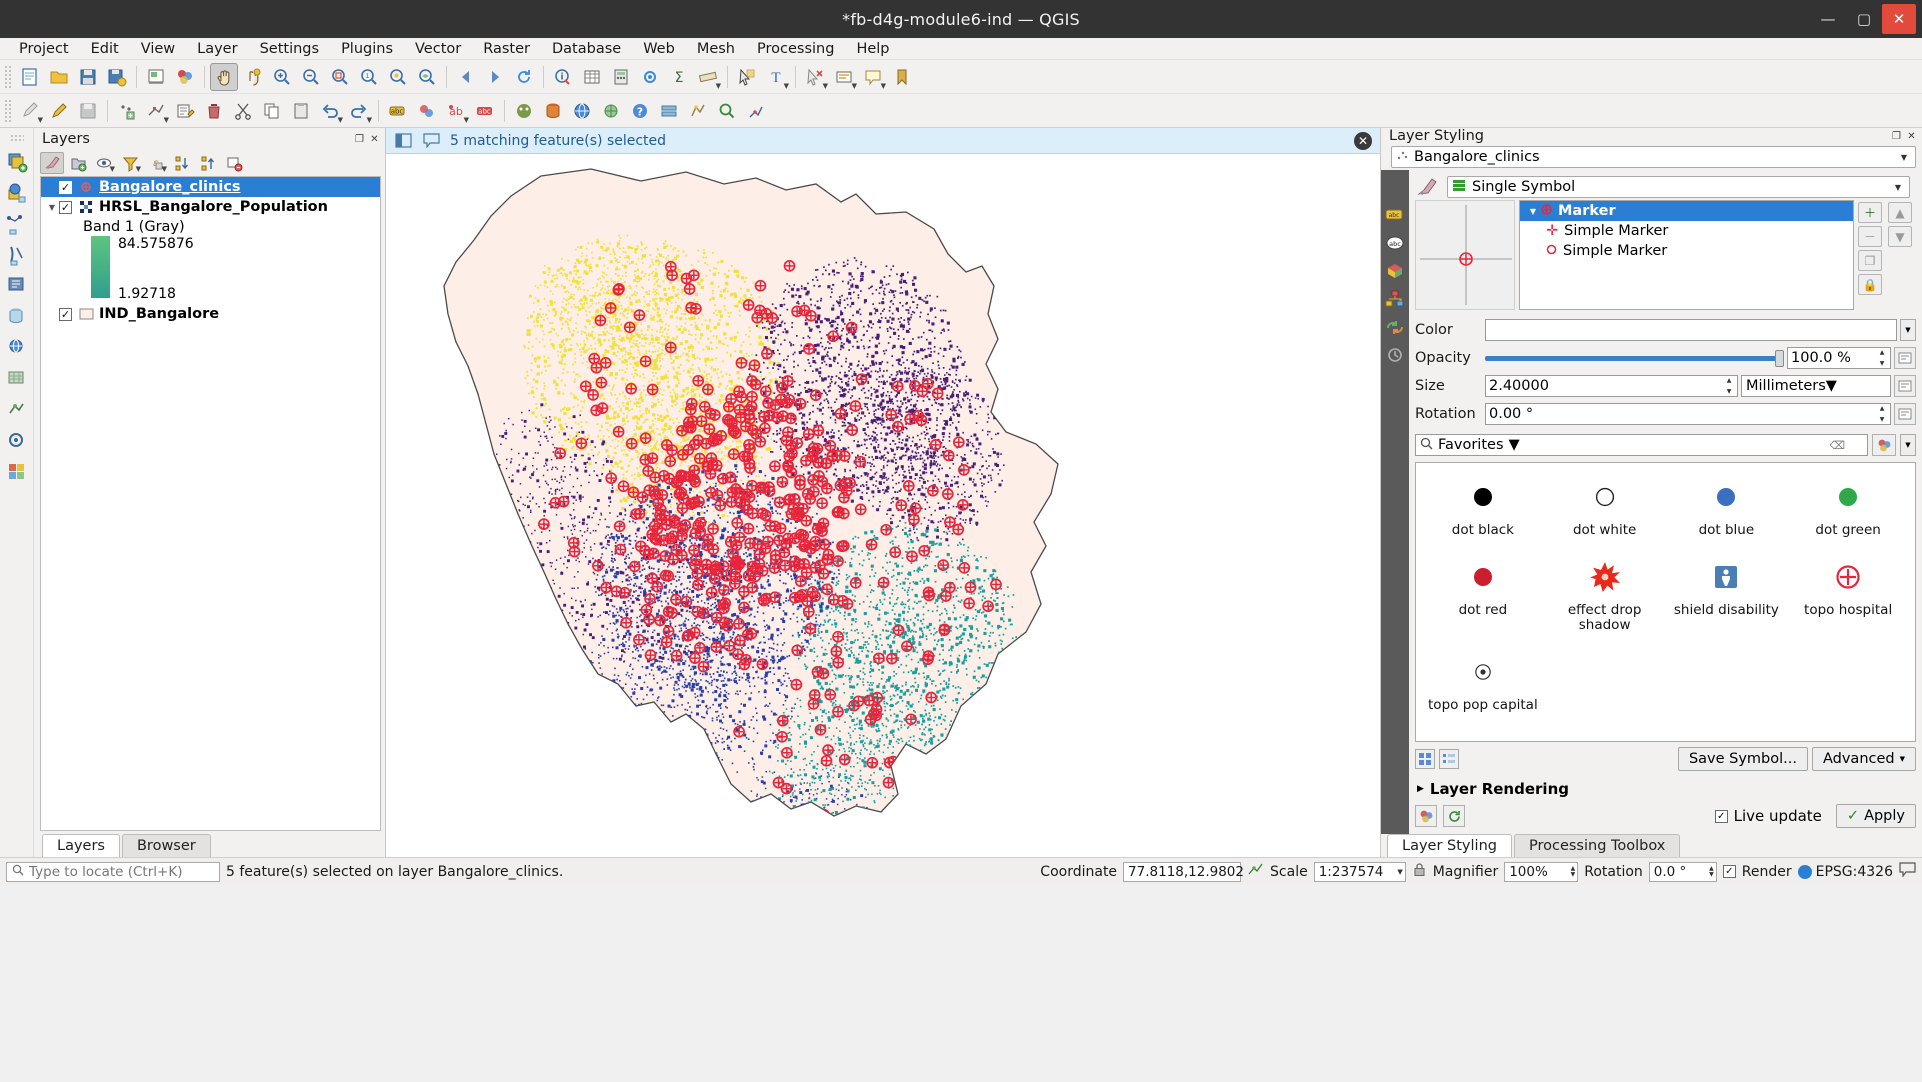 This screenshot has width=1922, height=1082. Describe the element at coordinates (210, 187) in the screenshot. I see `layer-tree-item-bangalore-clinics: ✓ Bangalore_clinics` at that location.